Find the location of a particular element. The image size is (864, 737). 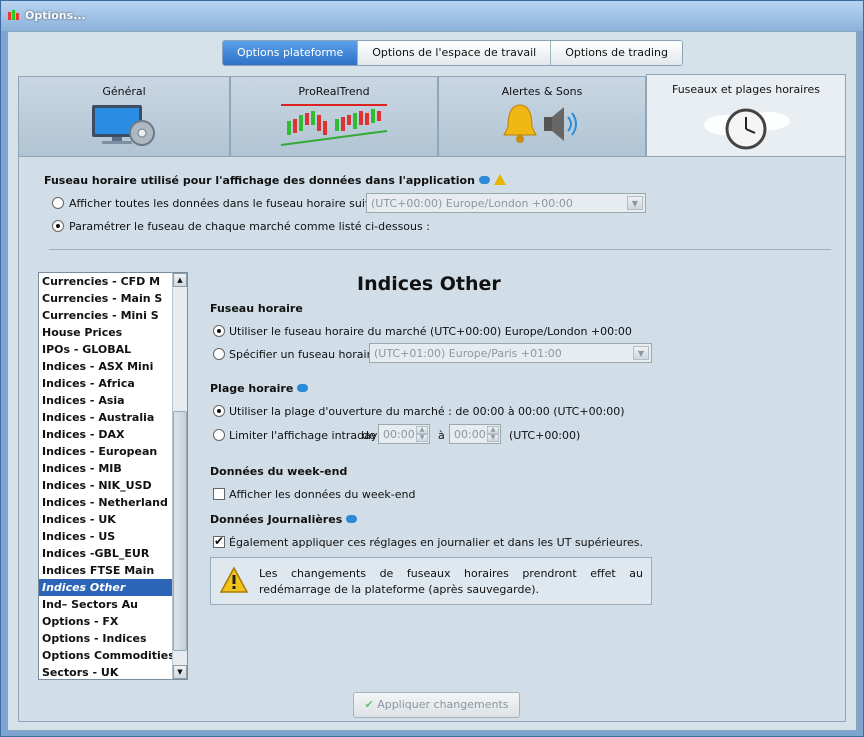

scroll-up-icon: ▲ is located at coordinates (180, 280).